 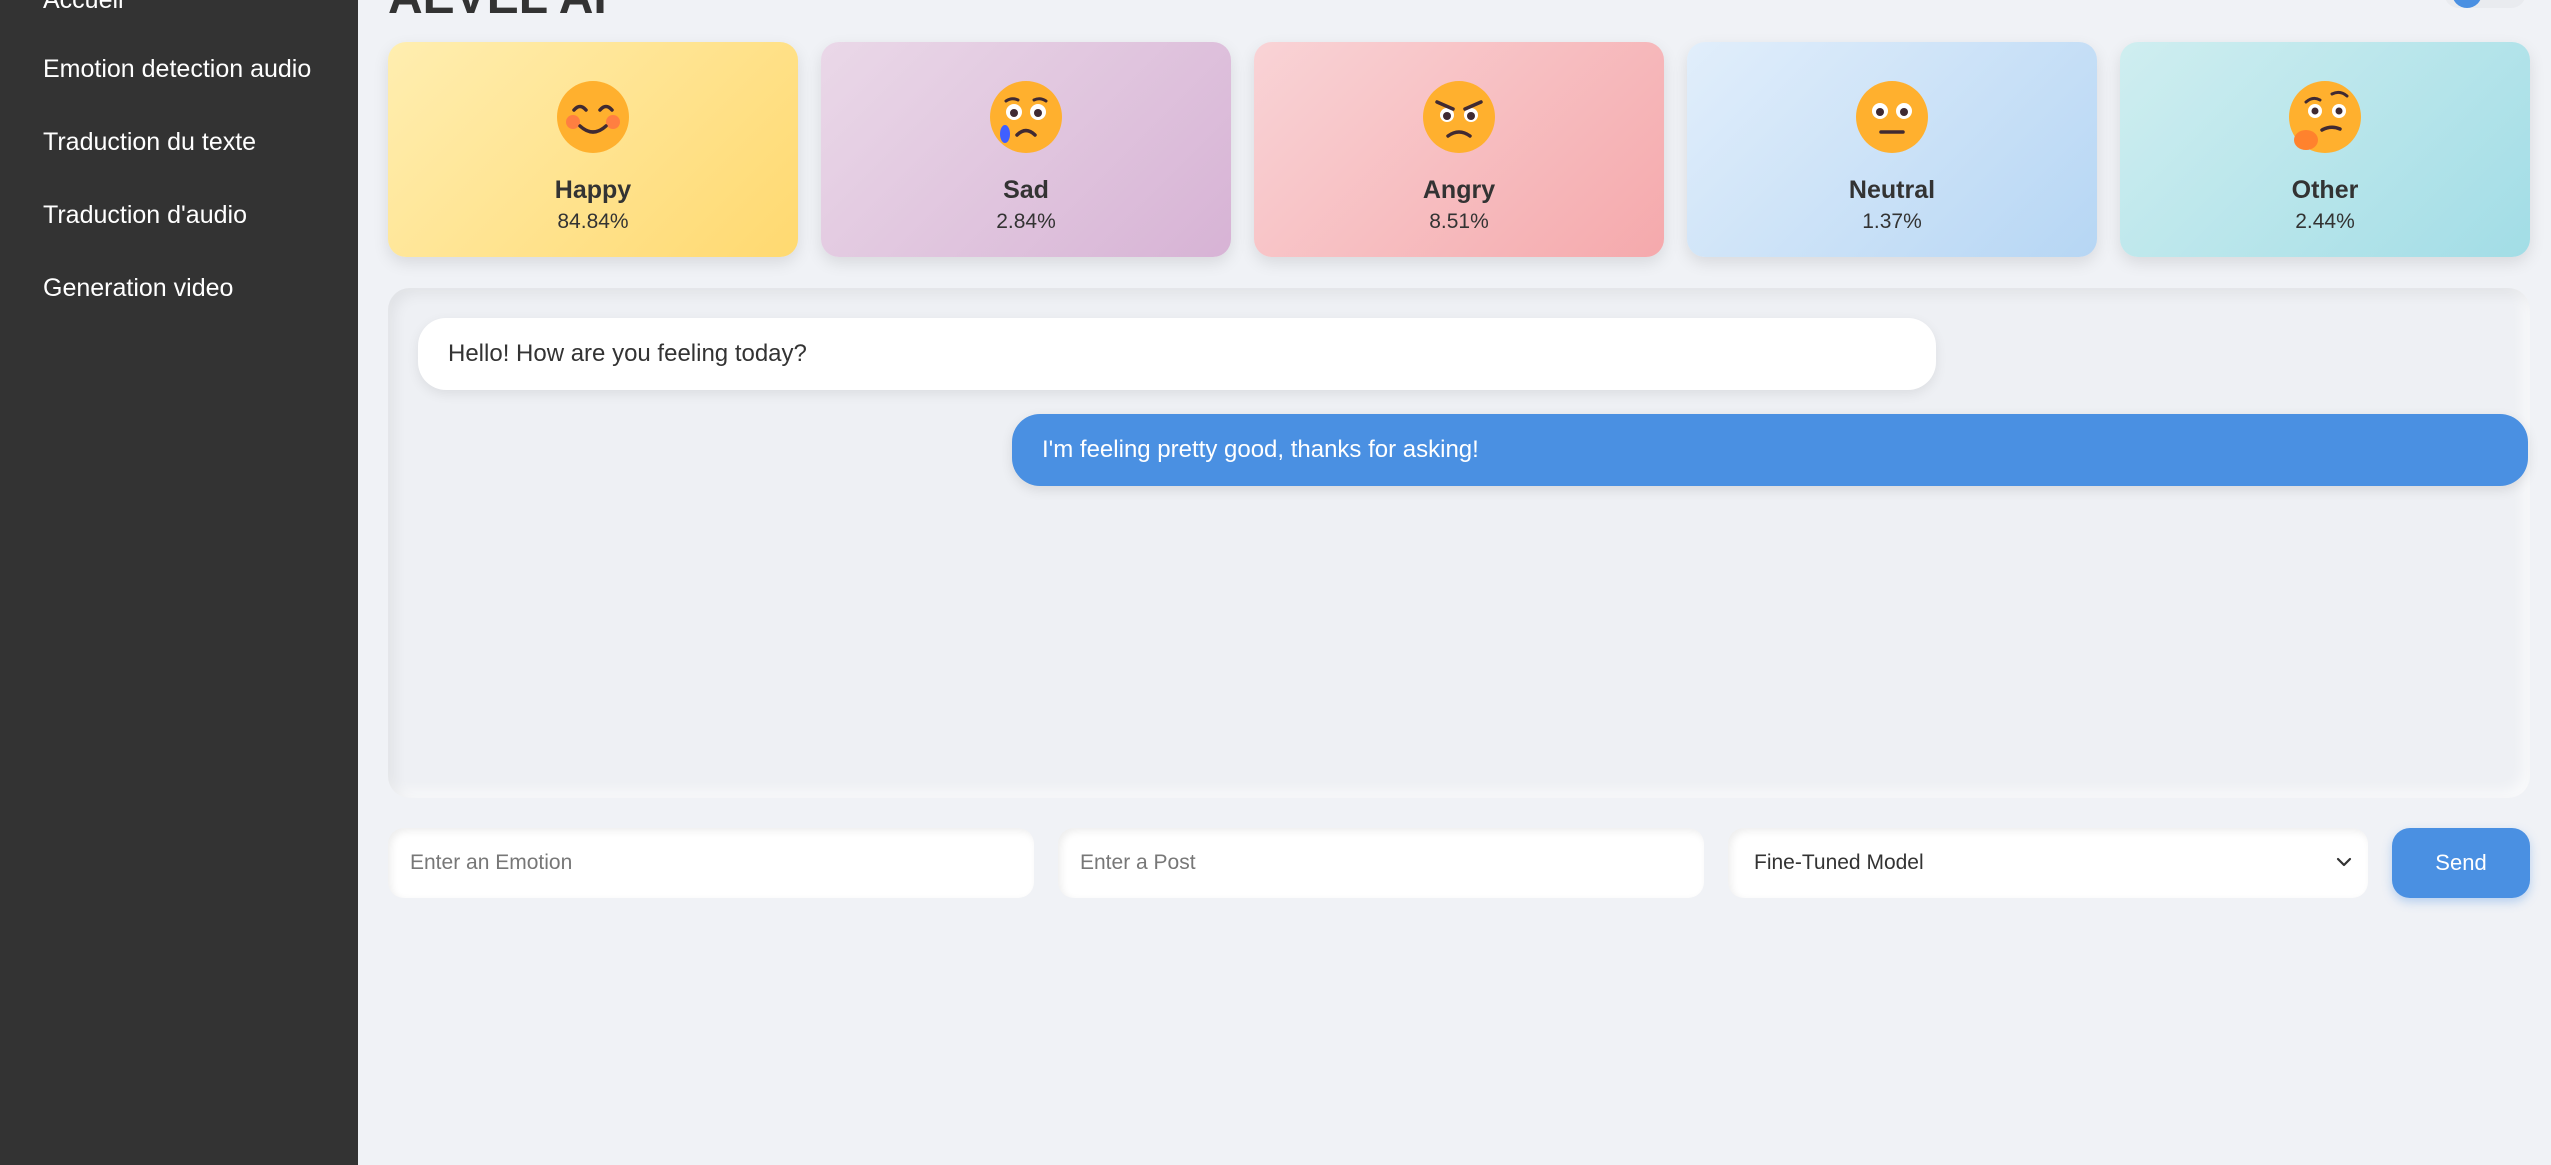 What do you see at coordinates (1026, 221) in the screenshot?
I see `emotion-percentage: 2.84%` at bounding box center [1026, 221].